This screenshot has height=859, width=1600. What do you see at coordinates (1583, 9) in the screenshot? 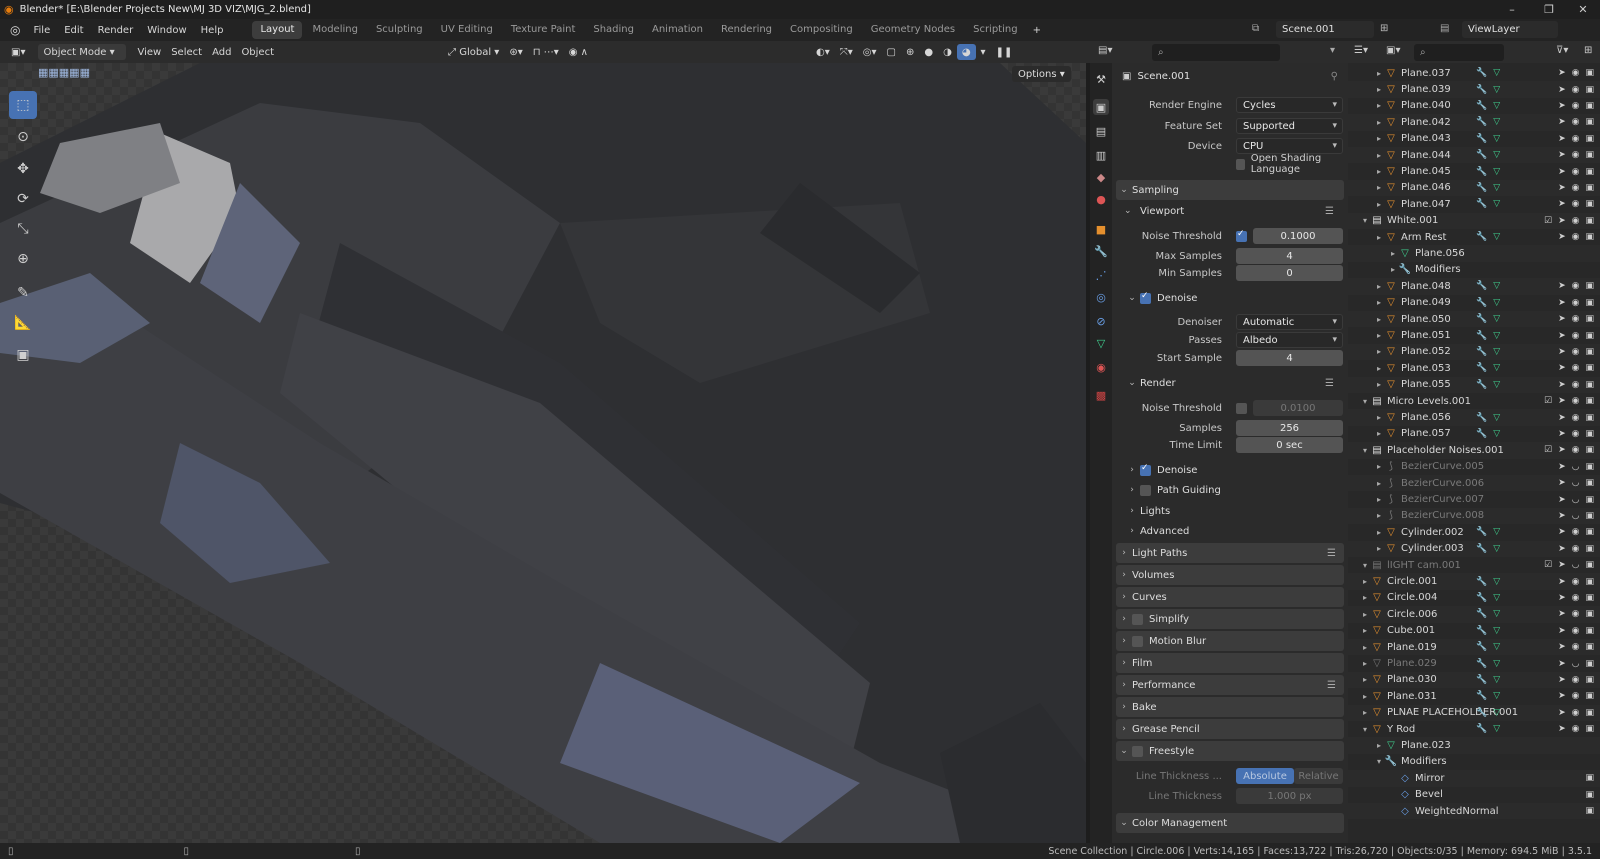
I see `close-button: ✕` at bounding box center [1583, 9].